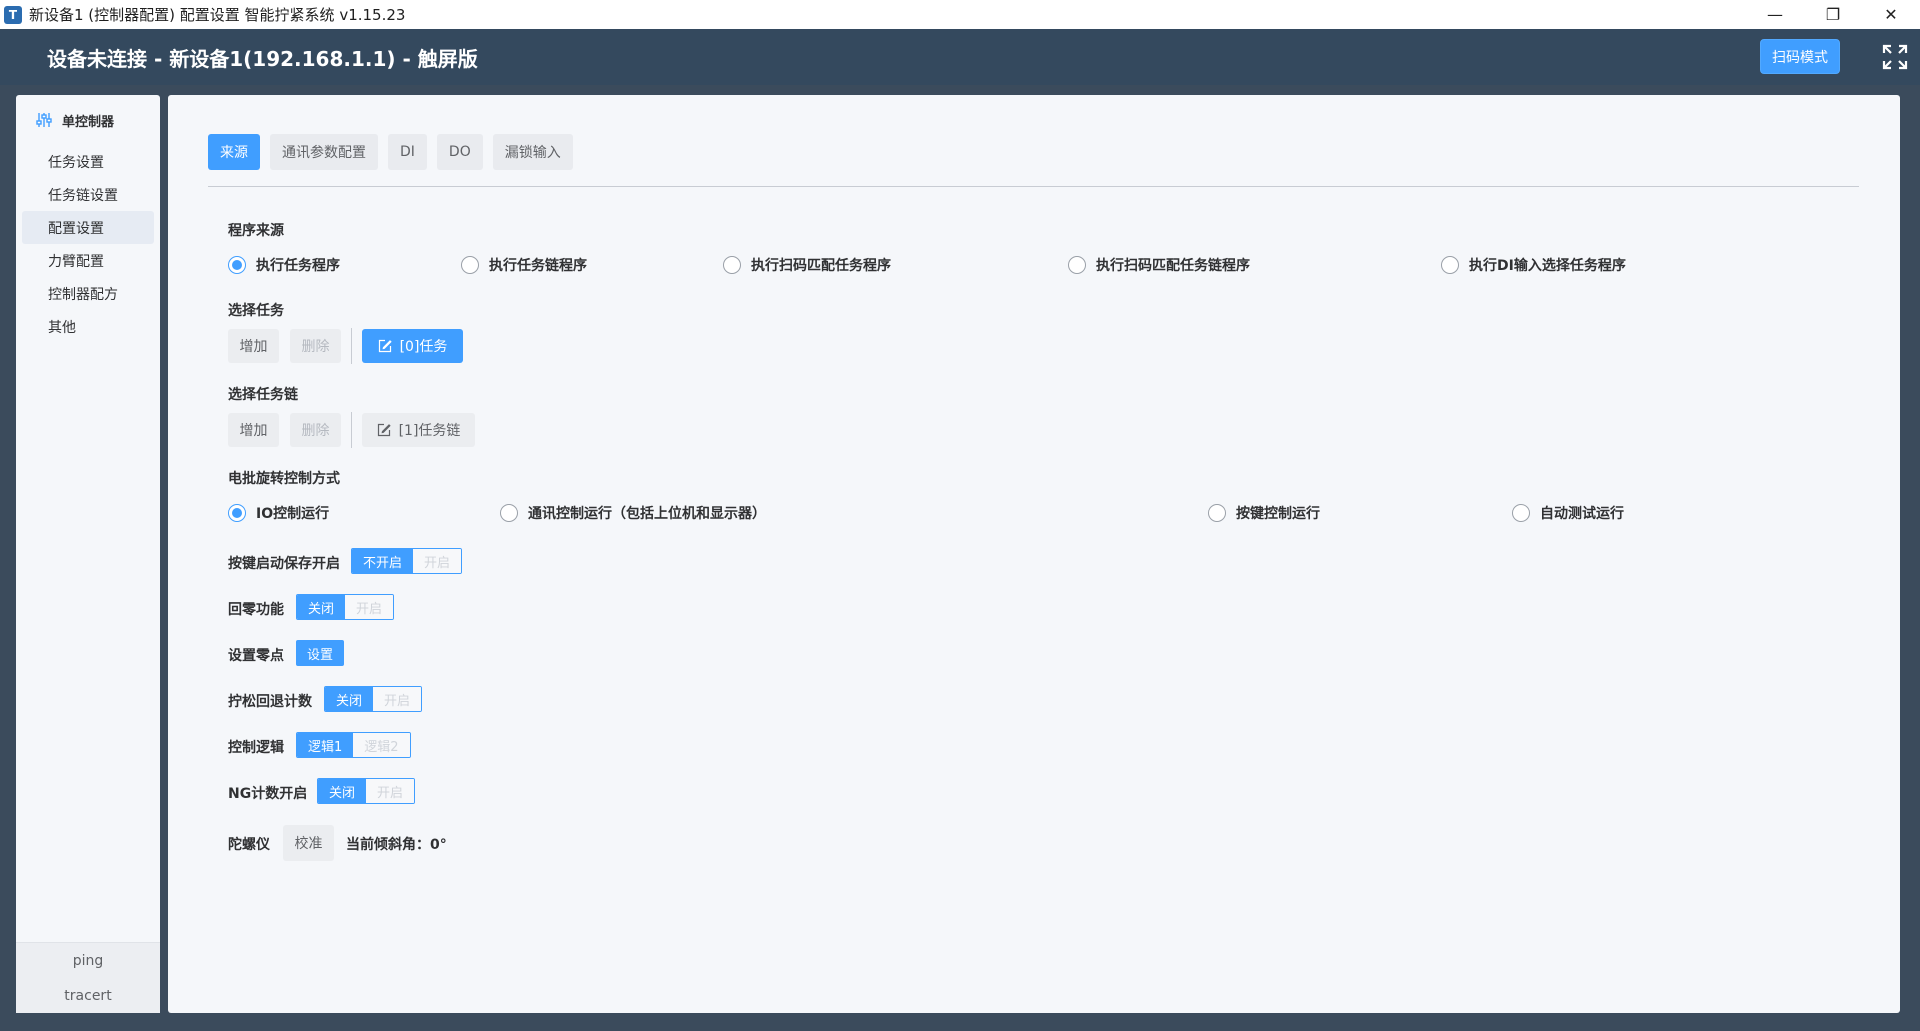 The width and height of the screenshot is (1920, 1031). What do you see at coordinates (429, 431) in the screenshot?
I see `task-chain-item-label: [1]任务链` at bounding box center [429, 431].